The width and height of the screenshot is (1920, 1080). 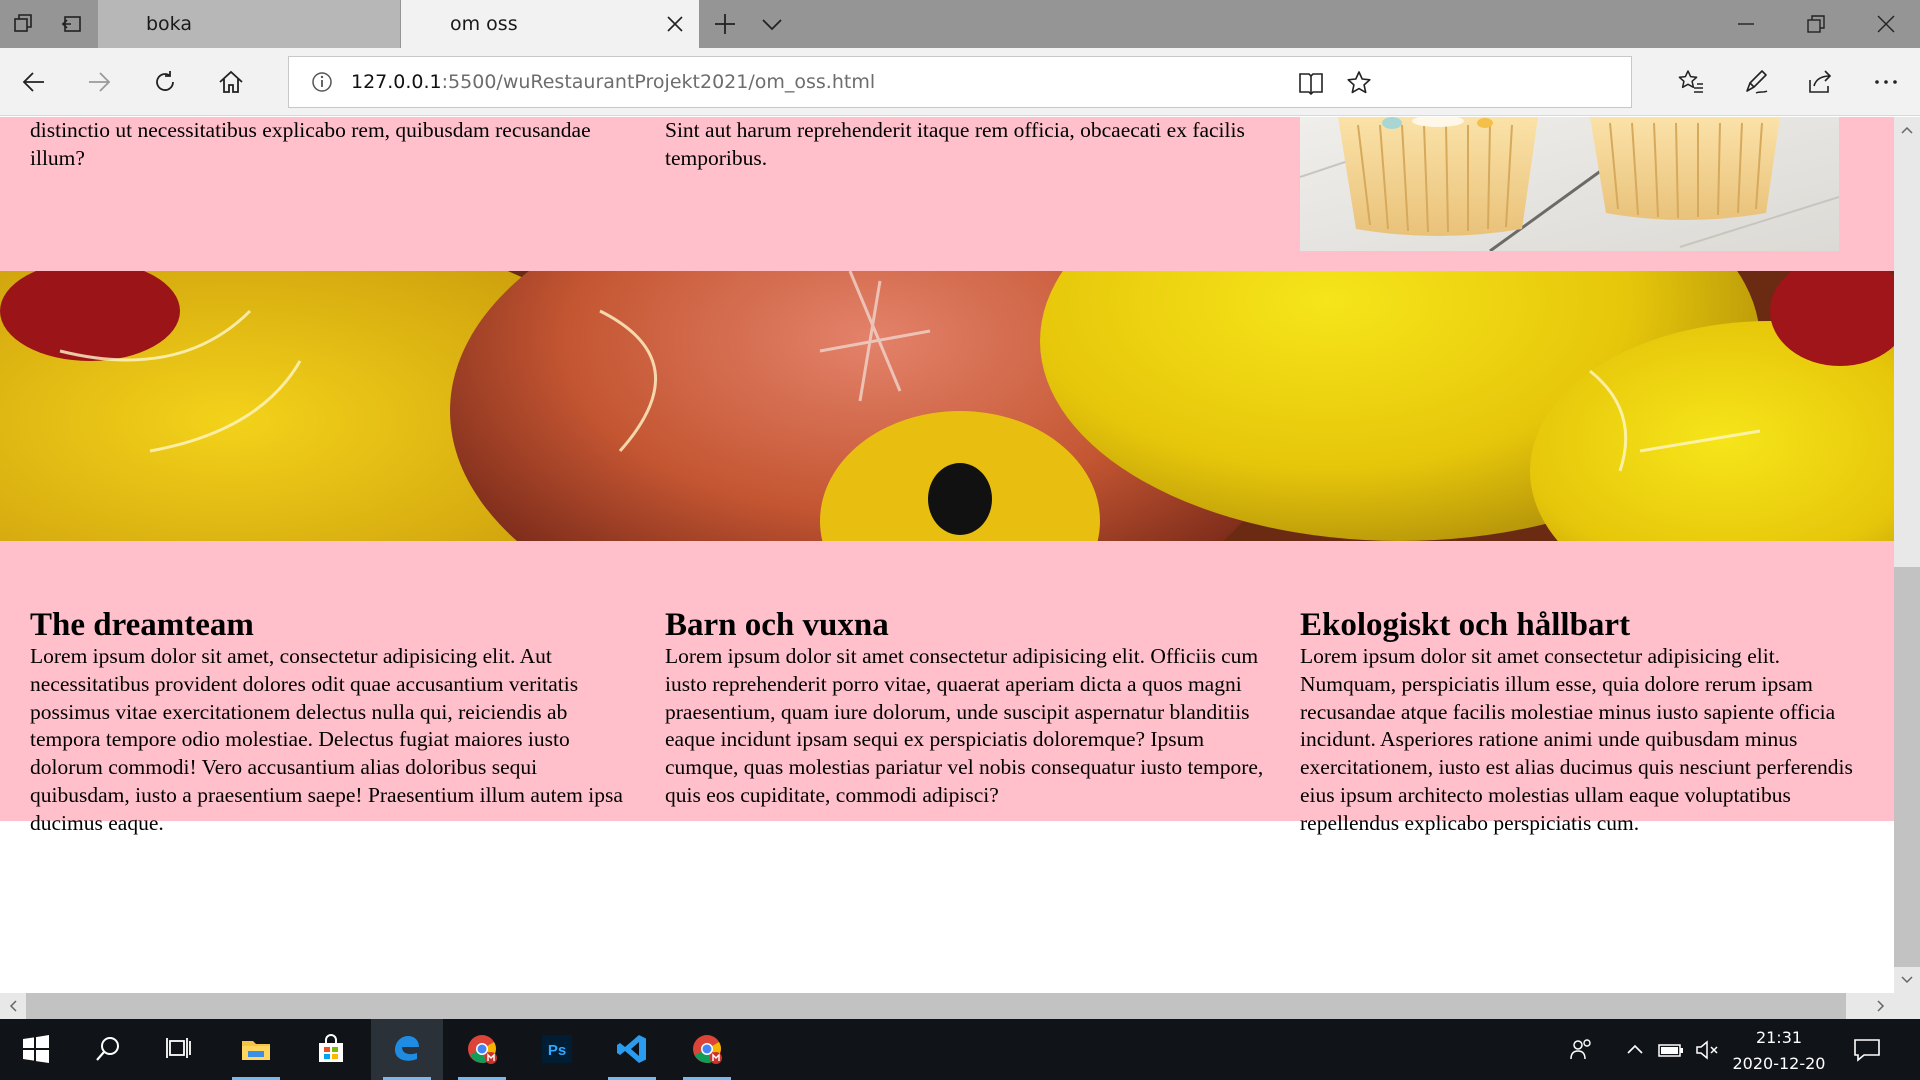 I want to click on home-icon, so click(x=231, y=82).